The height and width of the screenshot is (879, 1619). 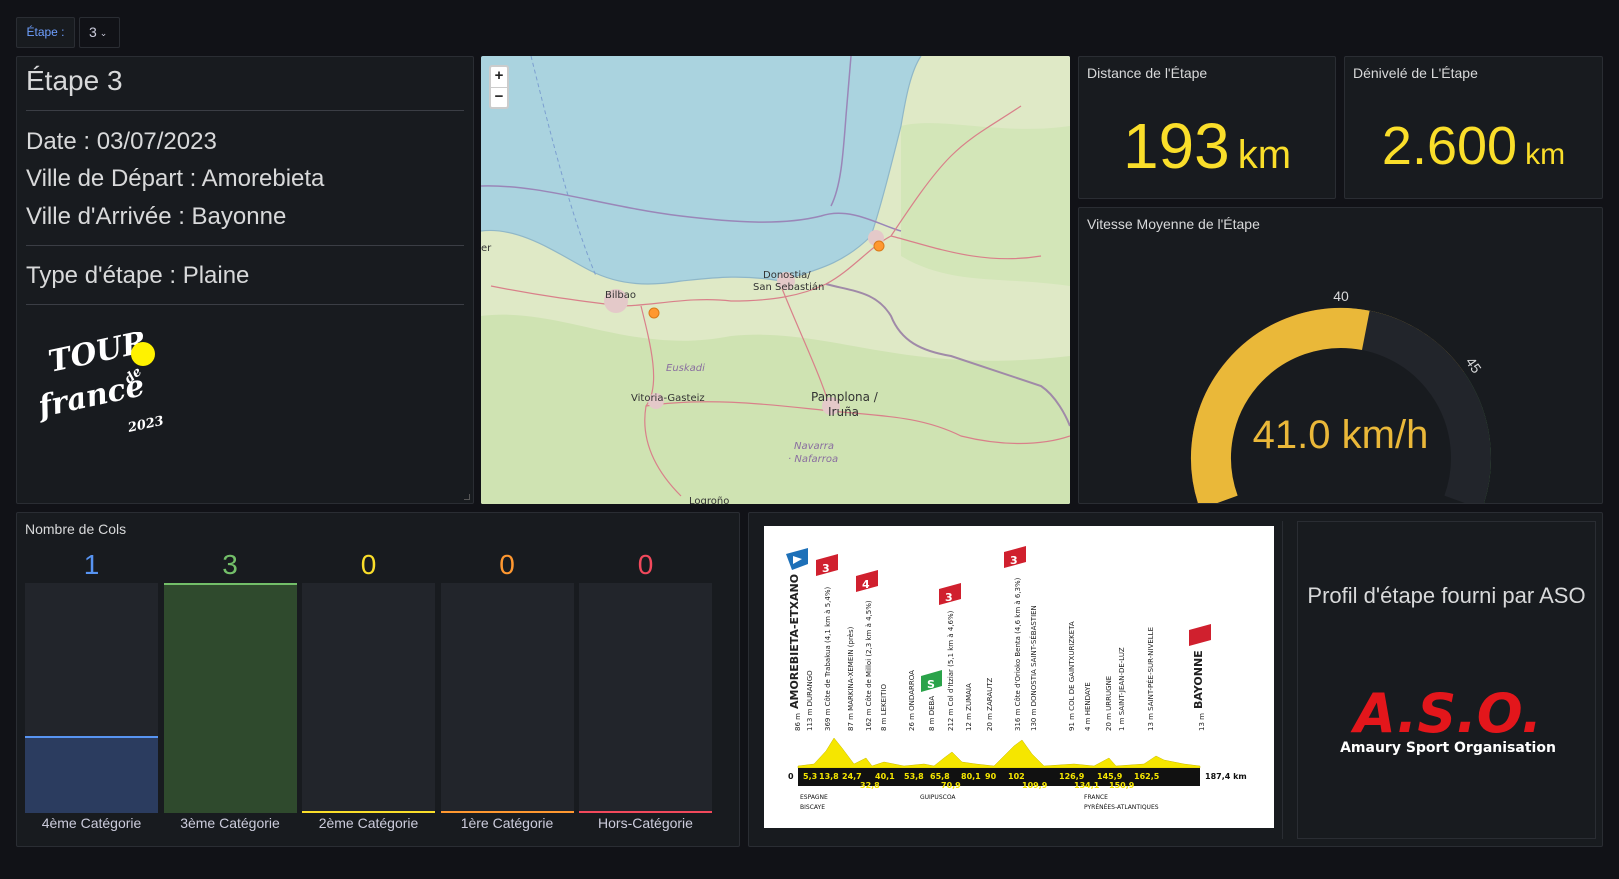 What do you see at coordinates (1340, 435) in the screenshot?
I see `vitesse-value: 41.0 km/h` at bounding box center [1340, 435].